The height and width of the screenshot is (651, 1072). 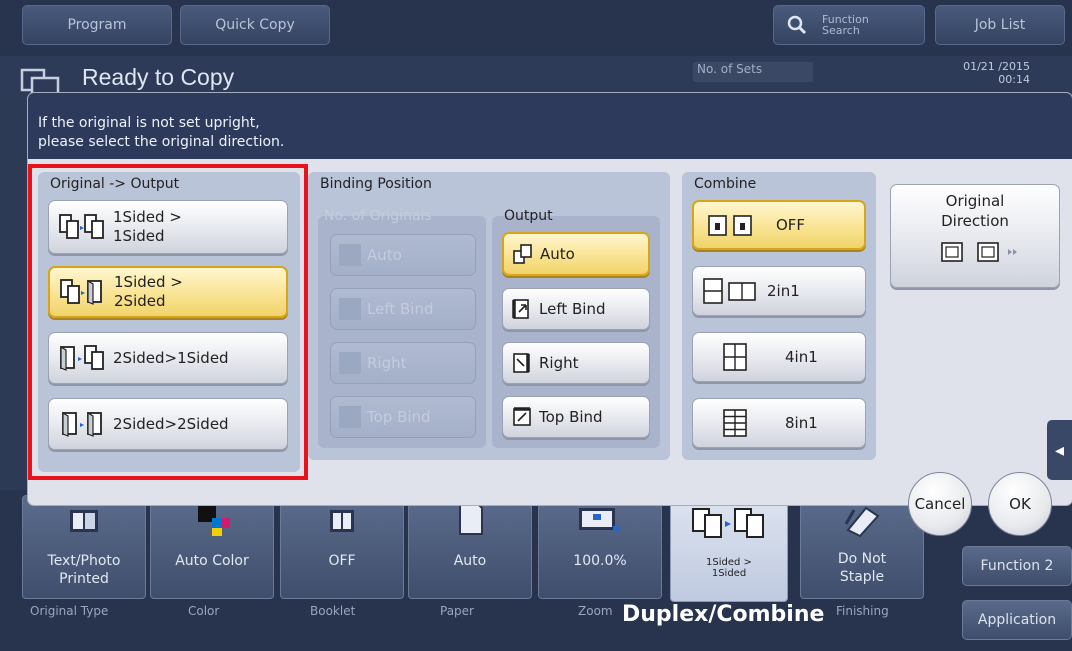 What do you see at coordinates (779, 423) in the screenshot?
I see `combine-8in1-button: 8in1` at bounding box center [779, 423].